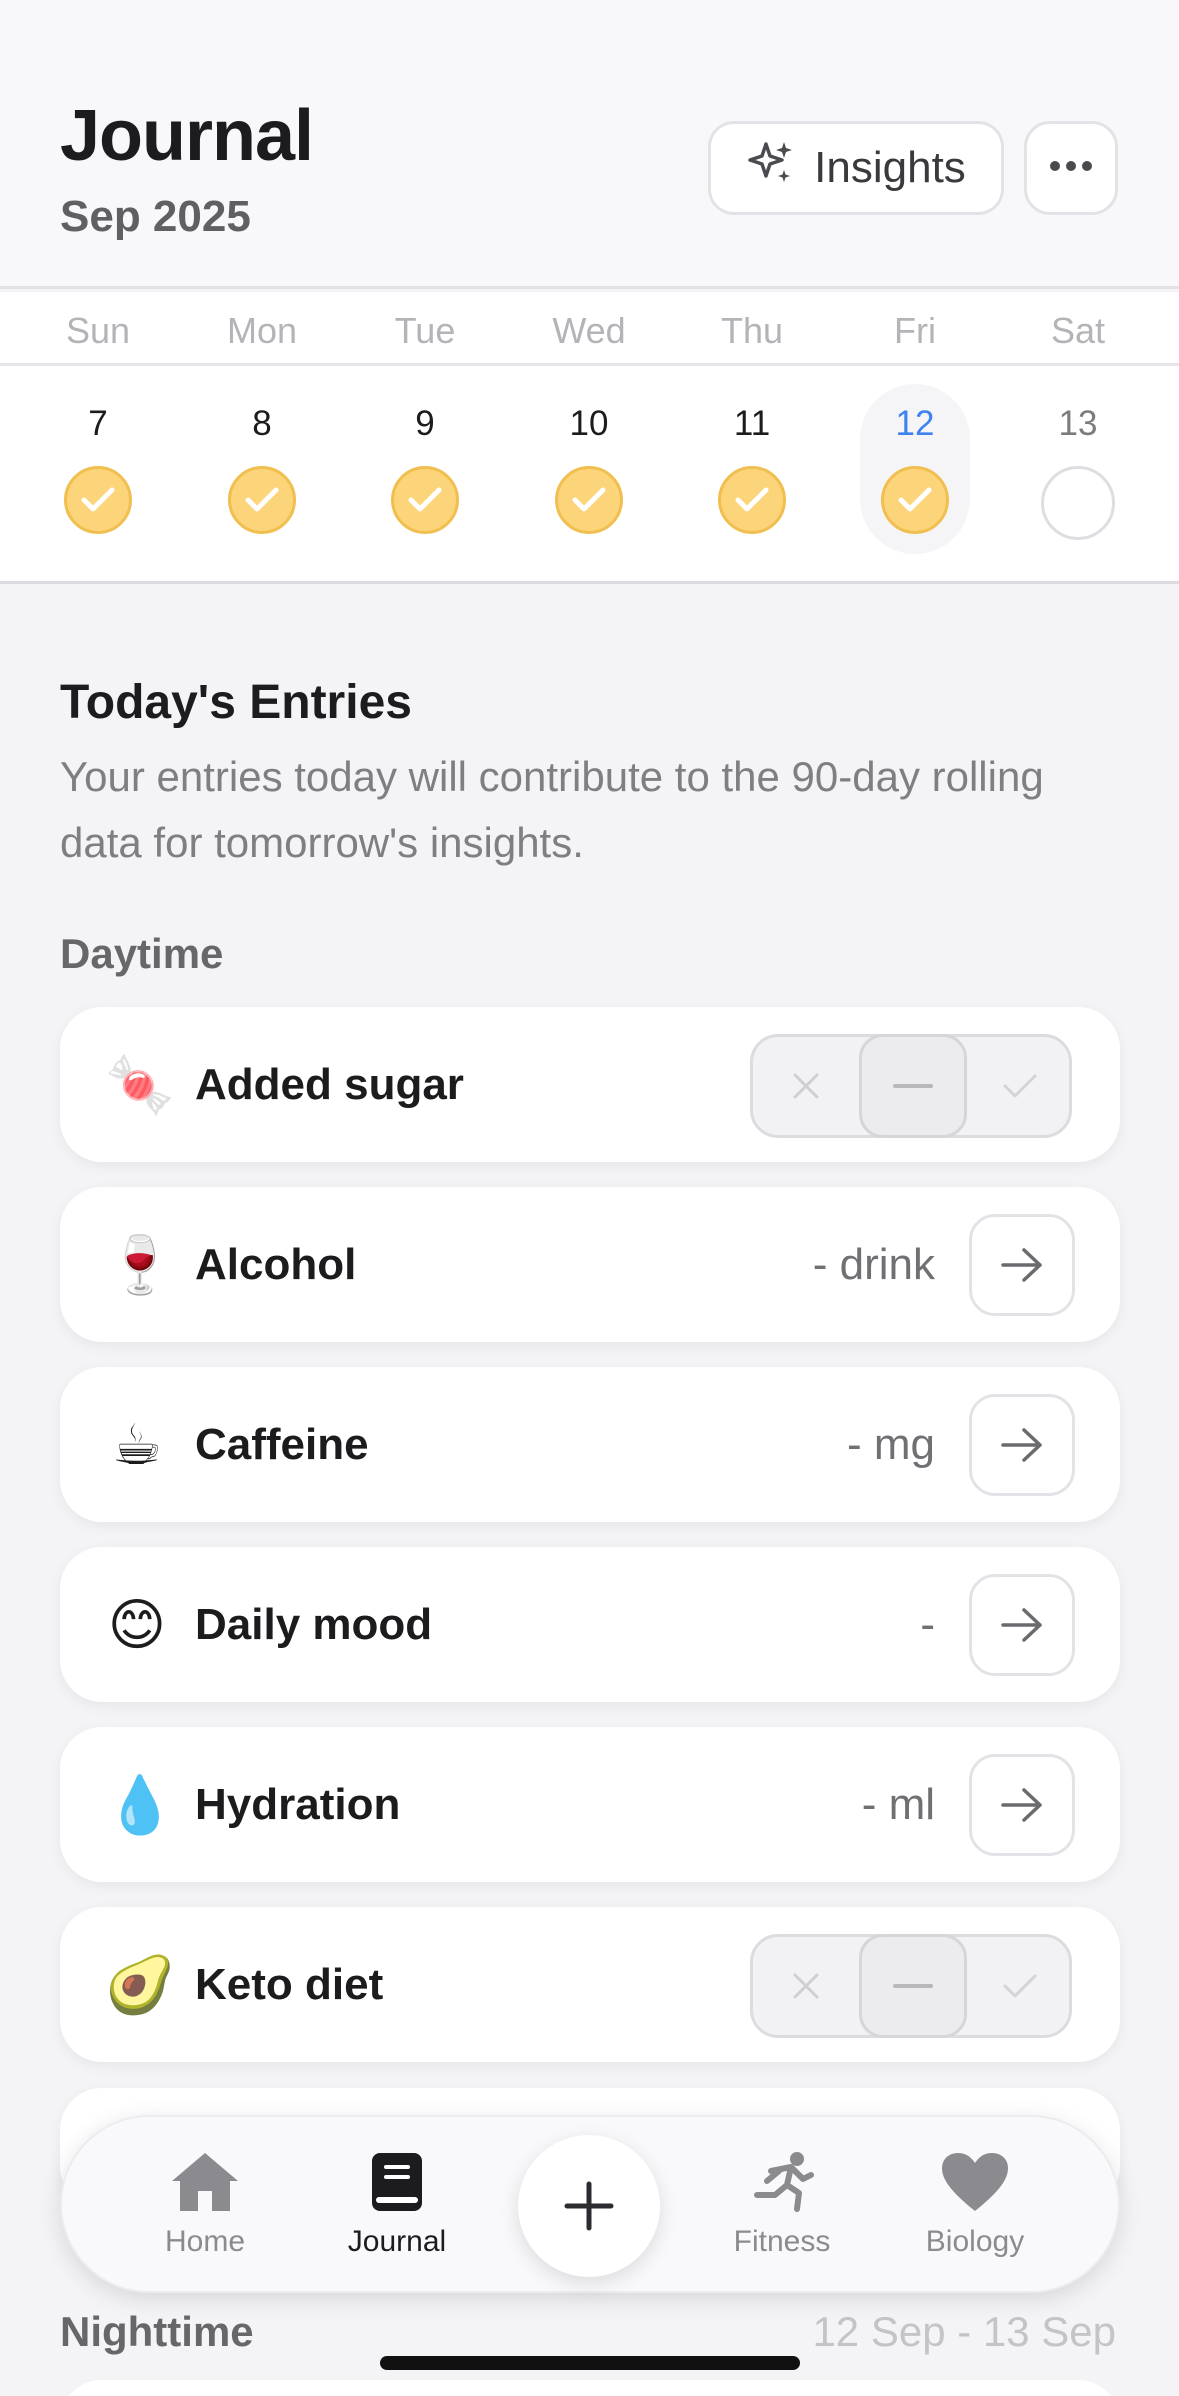  I want to click on entry-card-caffeine: ☕ Caffeine - mg, so click(590, 1444).